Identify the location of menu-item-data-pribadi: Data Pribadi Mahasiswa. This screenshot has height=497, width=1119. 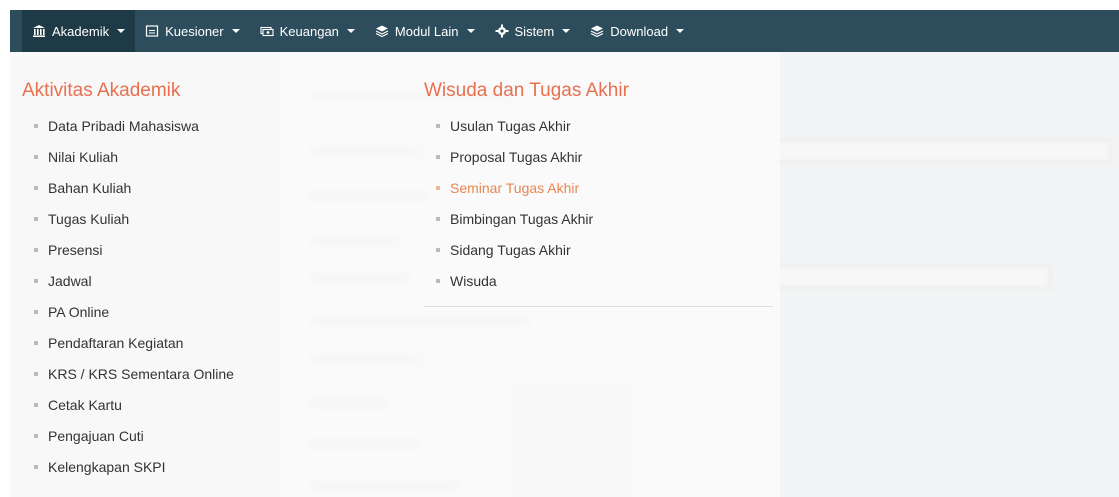
(128, 125).